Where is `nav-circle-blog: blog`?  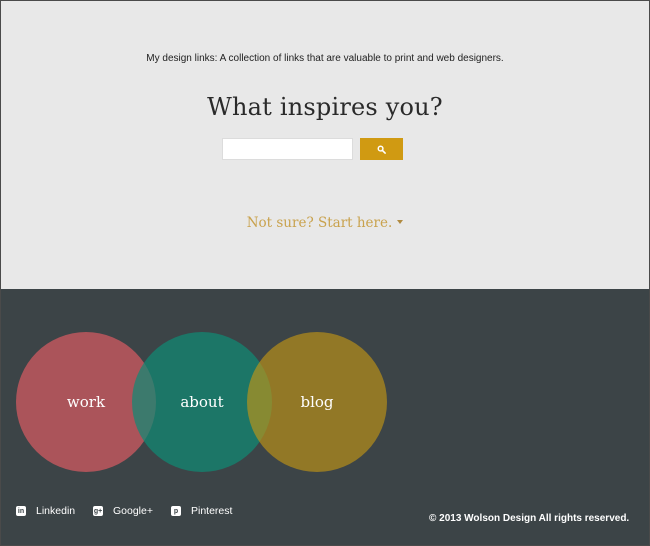 nav-circle-blog: blog is located at coordinates (317, 402).